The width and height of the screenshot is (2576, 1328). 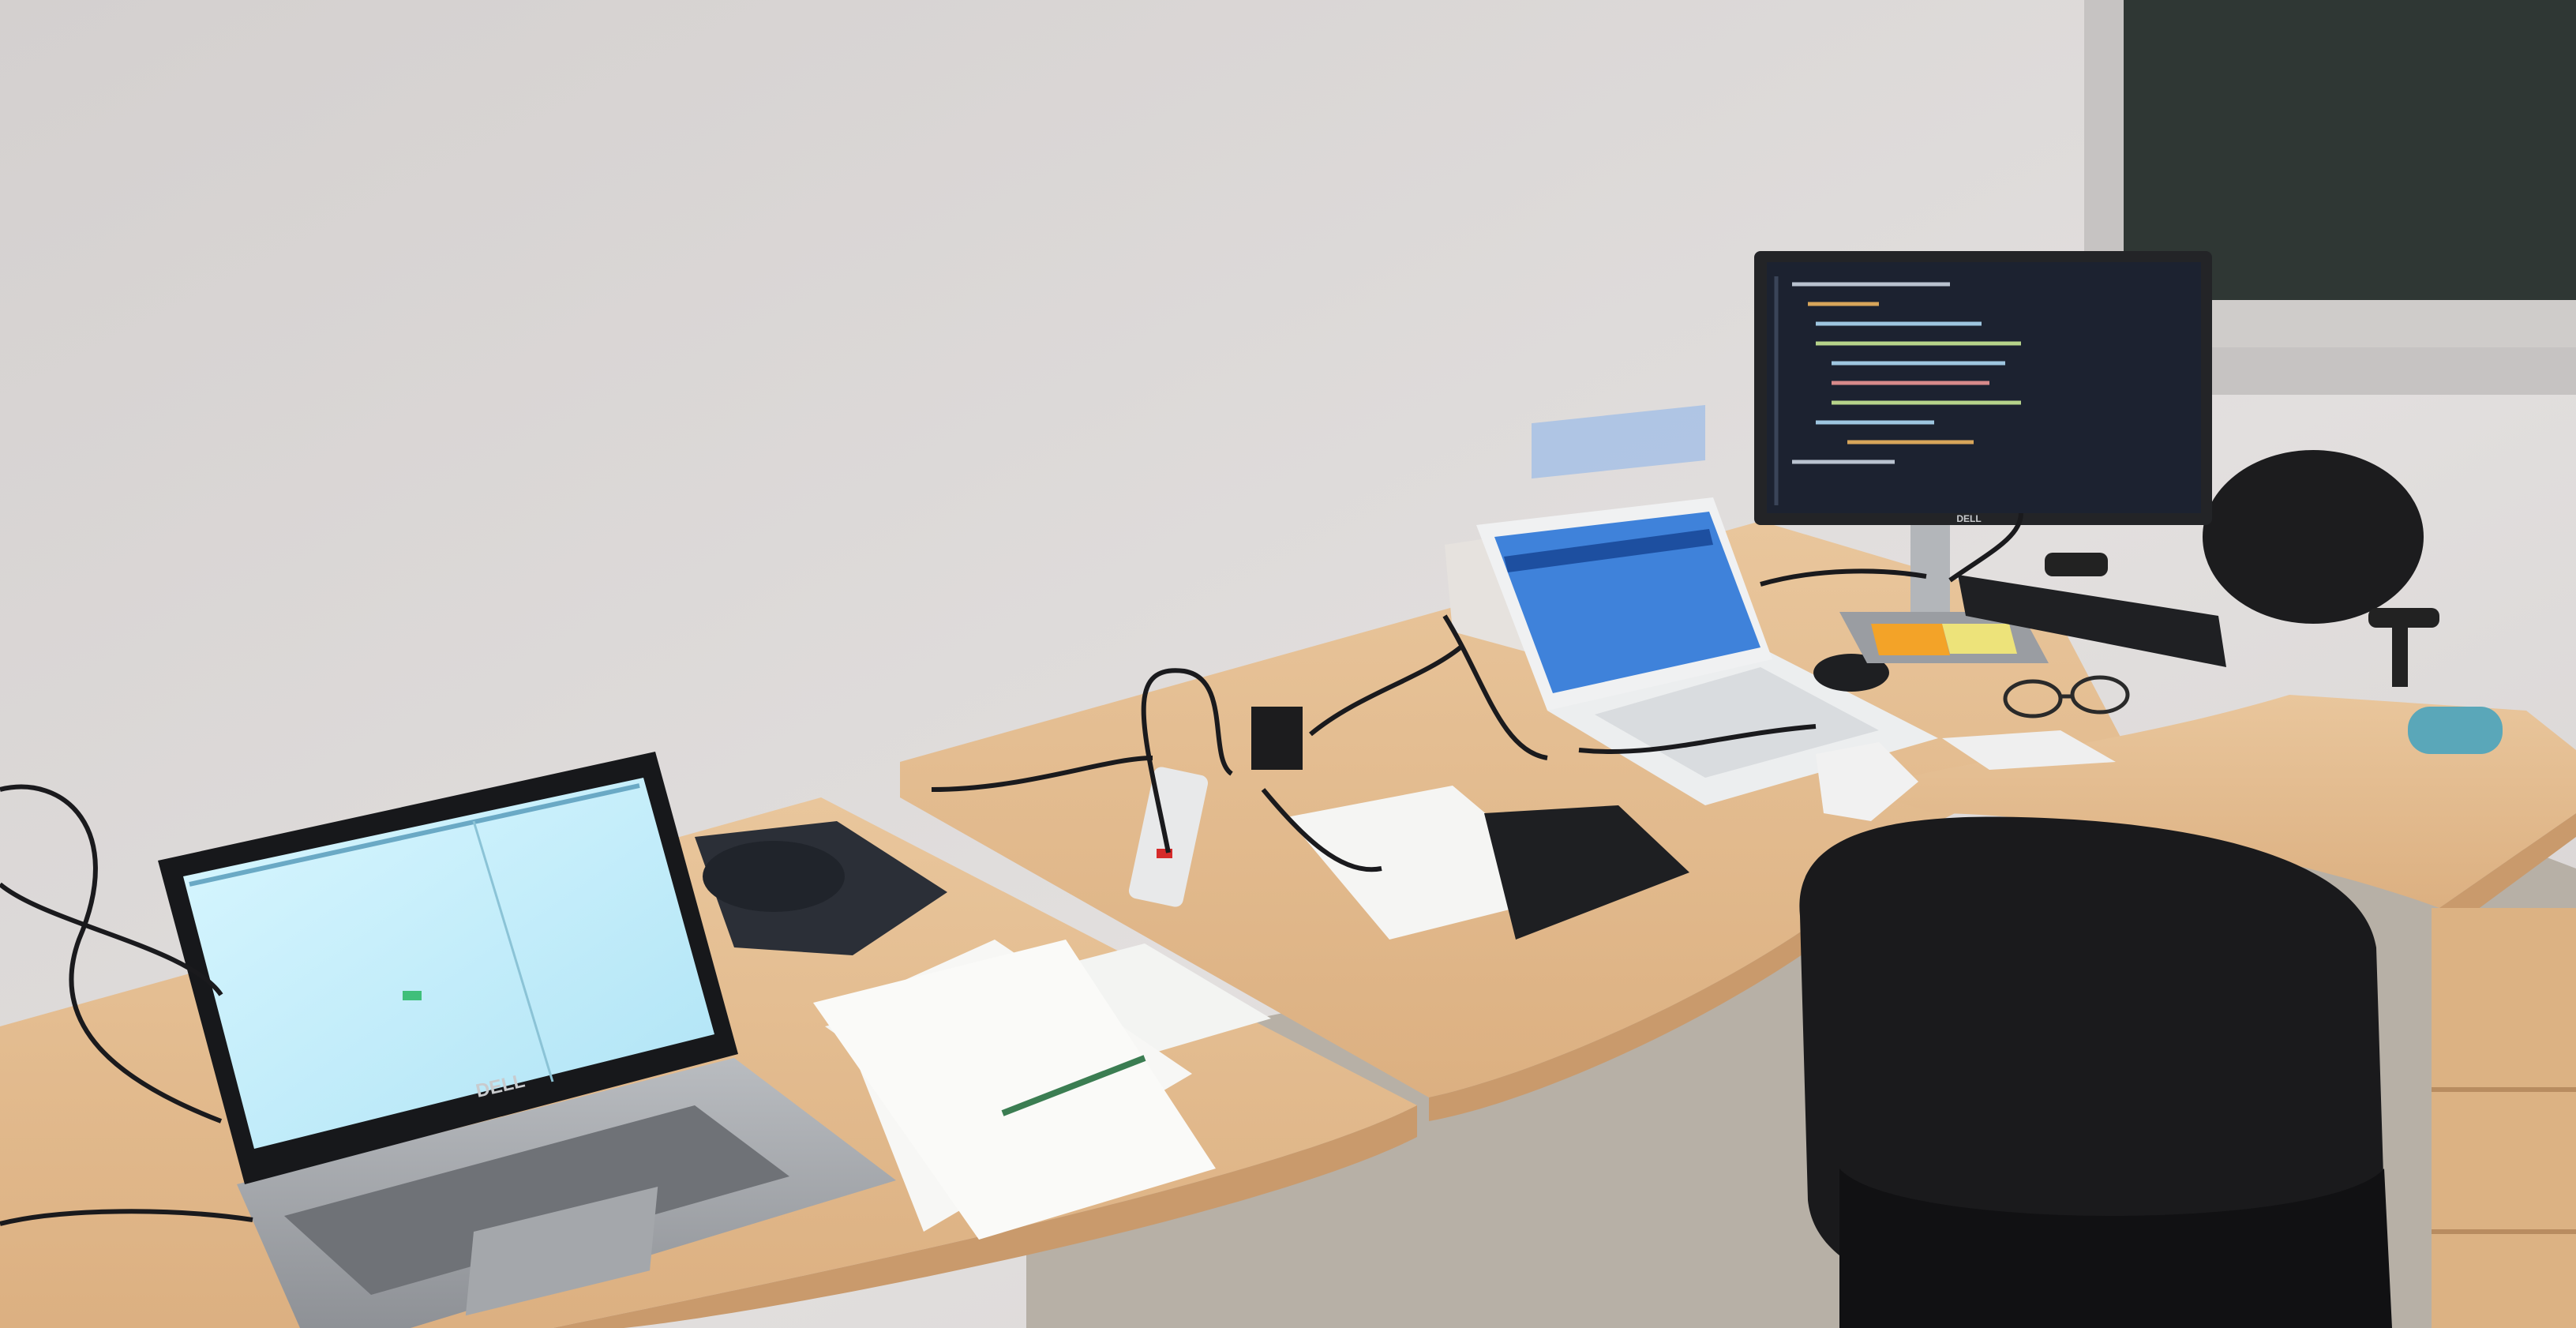 I want to click on front-chair, so click(x=2095, y=1072).